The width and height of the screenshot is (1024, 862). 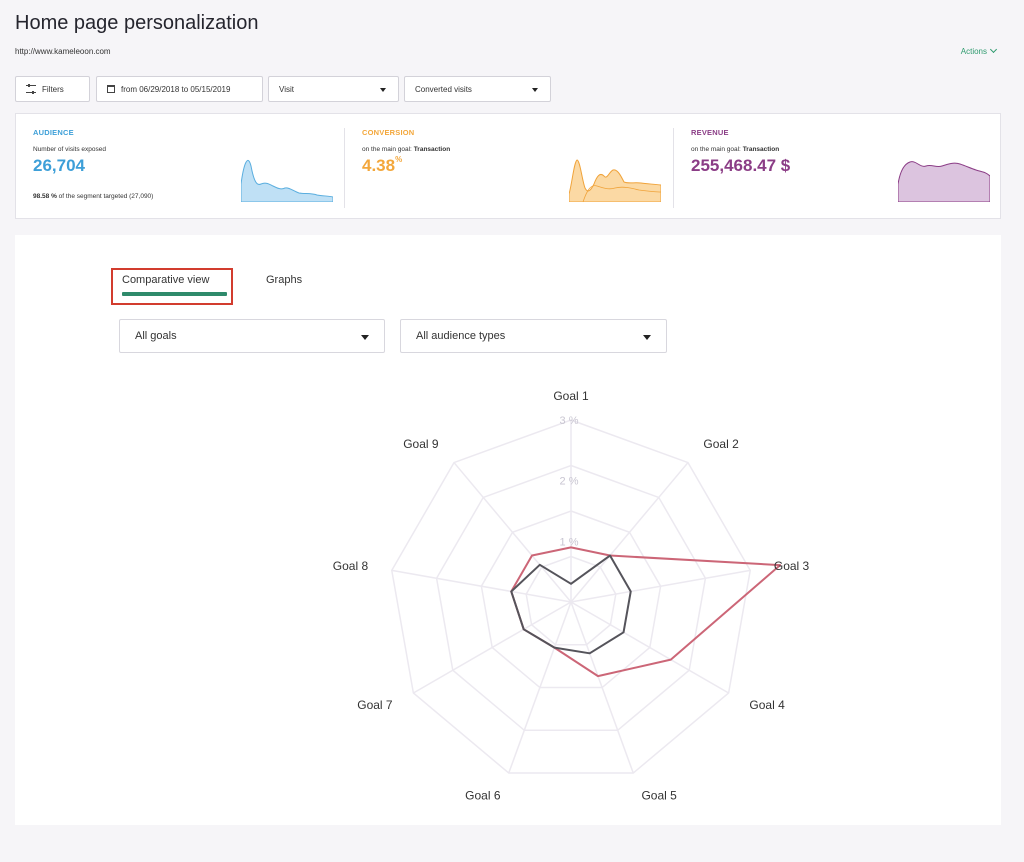 I want to click on radar-tick-label: 3 %, so click(x=569, y=421).